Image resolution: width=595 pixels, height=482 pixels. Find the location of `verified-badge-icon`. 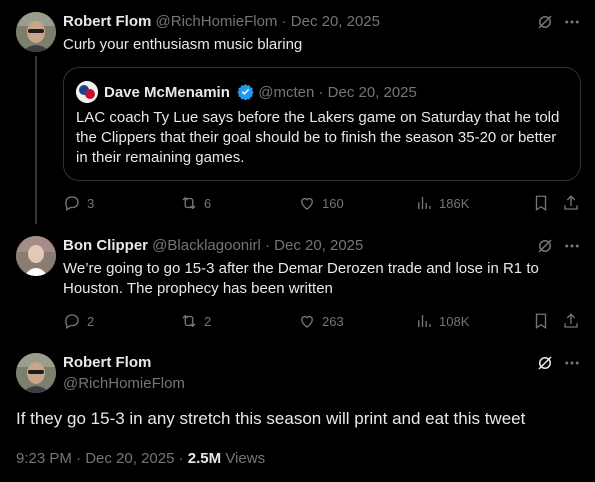

verified-badge-icon is located at coordinates (245, 93).